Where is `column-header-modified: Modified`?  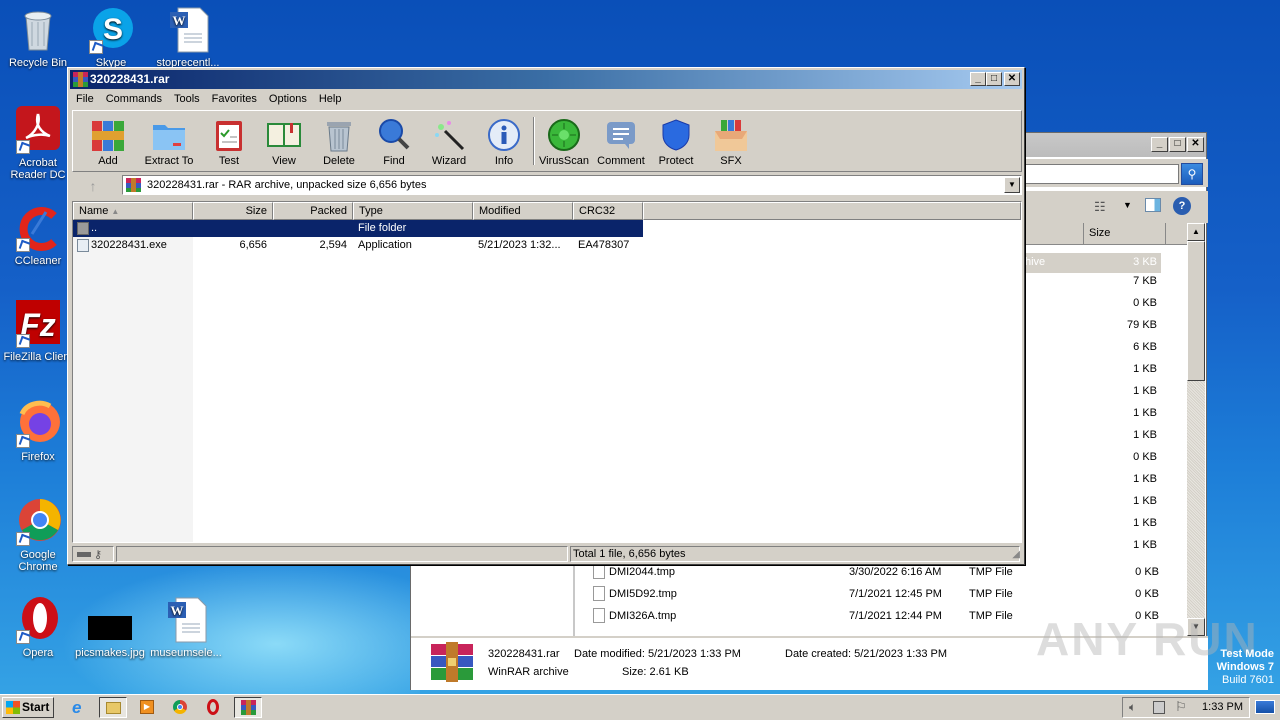 column-header-modified: Modified is located at coordinates (523, 211).